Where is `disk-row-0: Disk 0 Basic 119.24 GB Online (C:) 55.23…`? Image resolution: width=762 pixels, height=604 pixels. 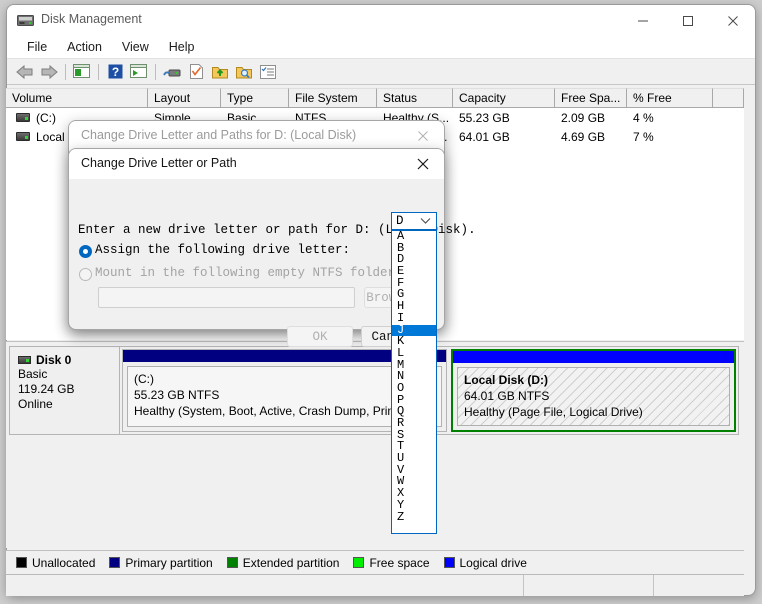
disk-row-0: Disk 0 Basic 119.24 GB Online (C:) 55.23… is located at coordinates (374, 390).